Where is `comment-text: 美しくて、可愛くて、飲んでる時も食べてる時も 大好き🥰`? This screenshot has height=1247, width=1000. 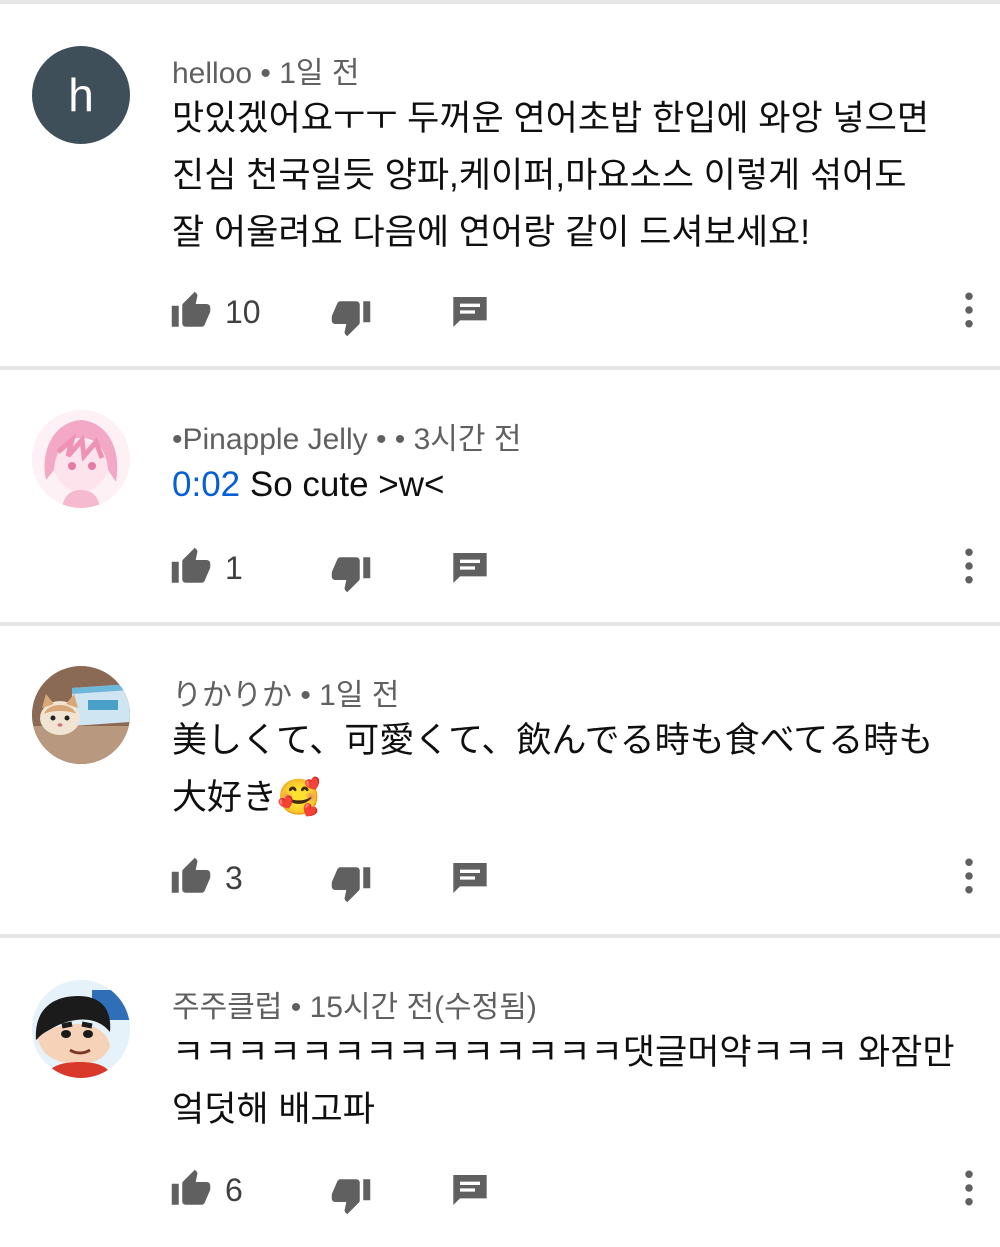 comment-text: 美しくて、可愛くて、飲んでる時も食べてる時も 大好き🥰 is located at coordinates (572, 769).